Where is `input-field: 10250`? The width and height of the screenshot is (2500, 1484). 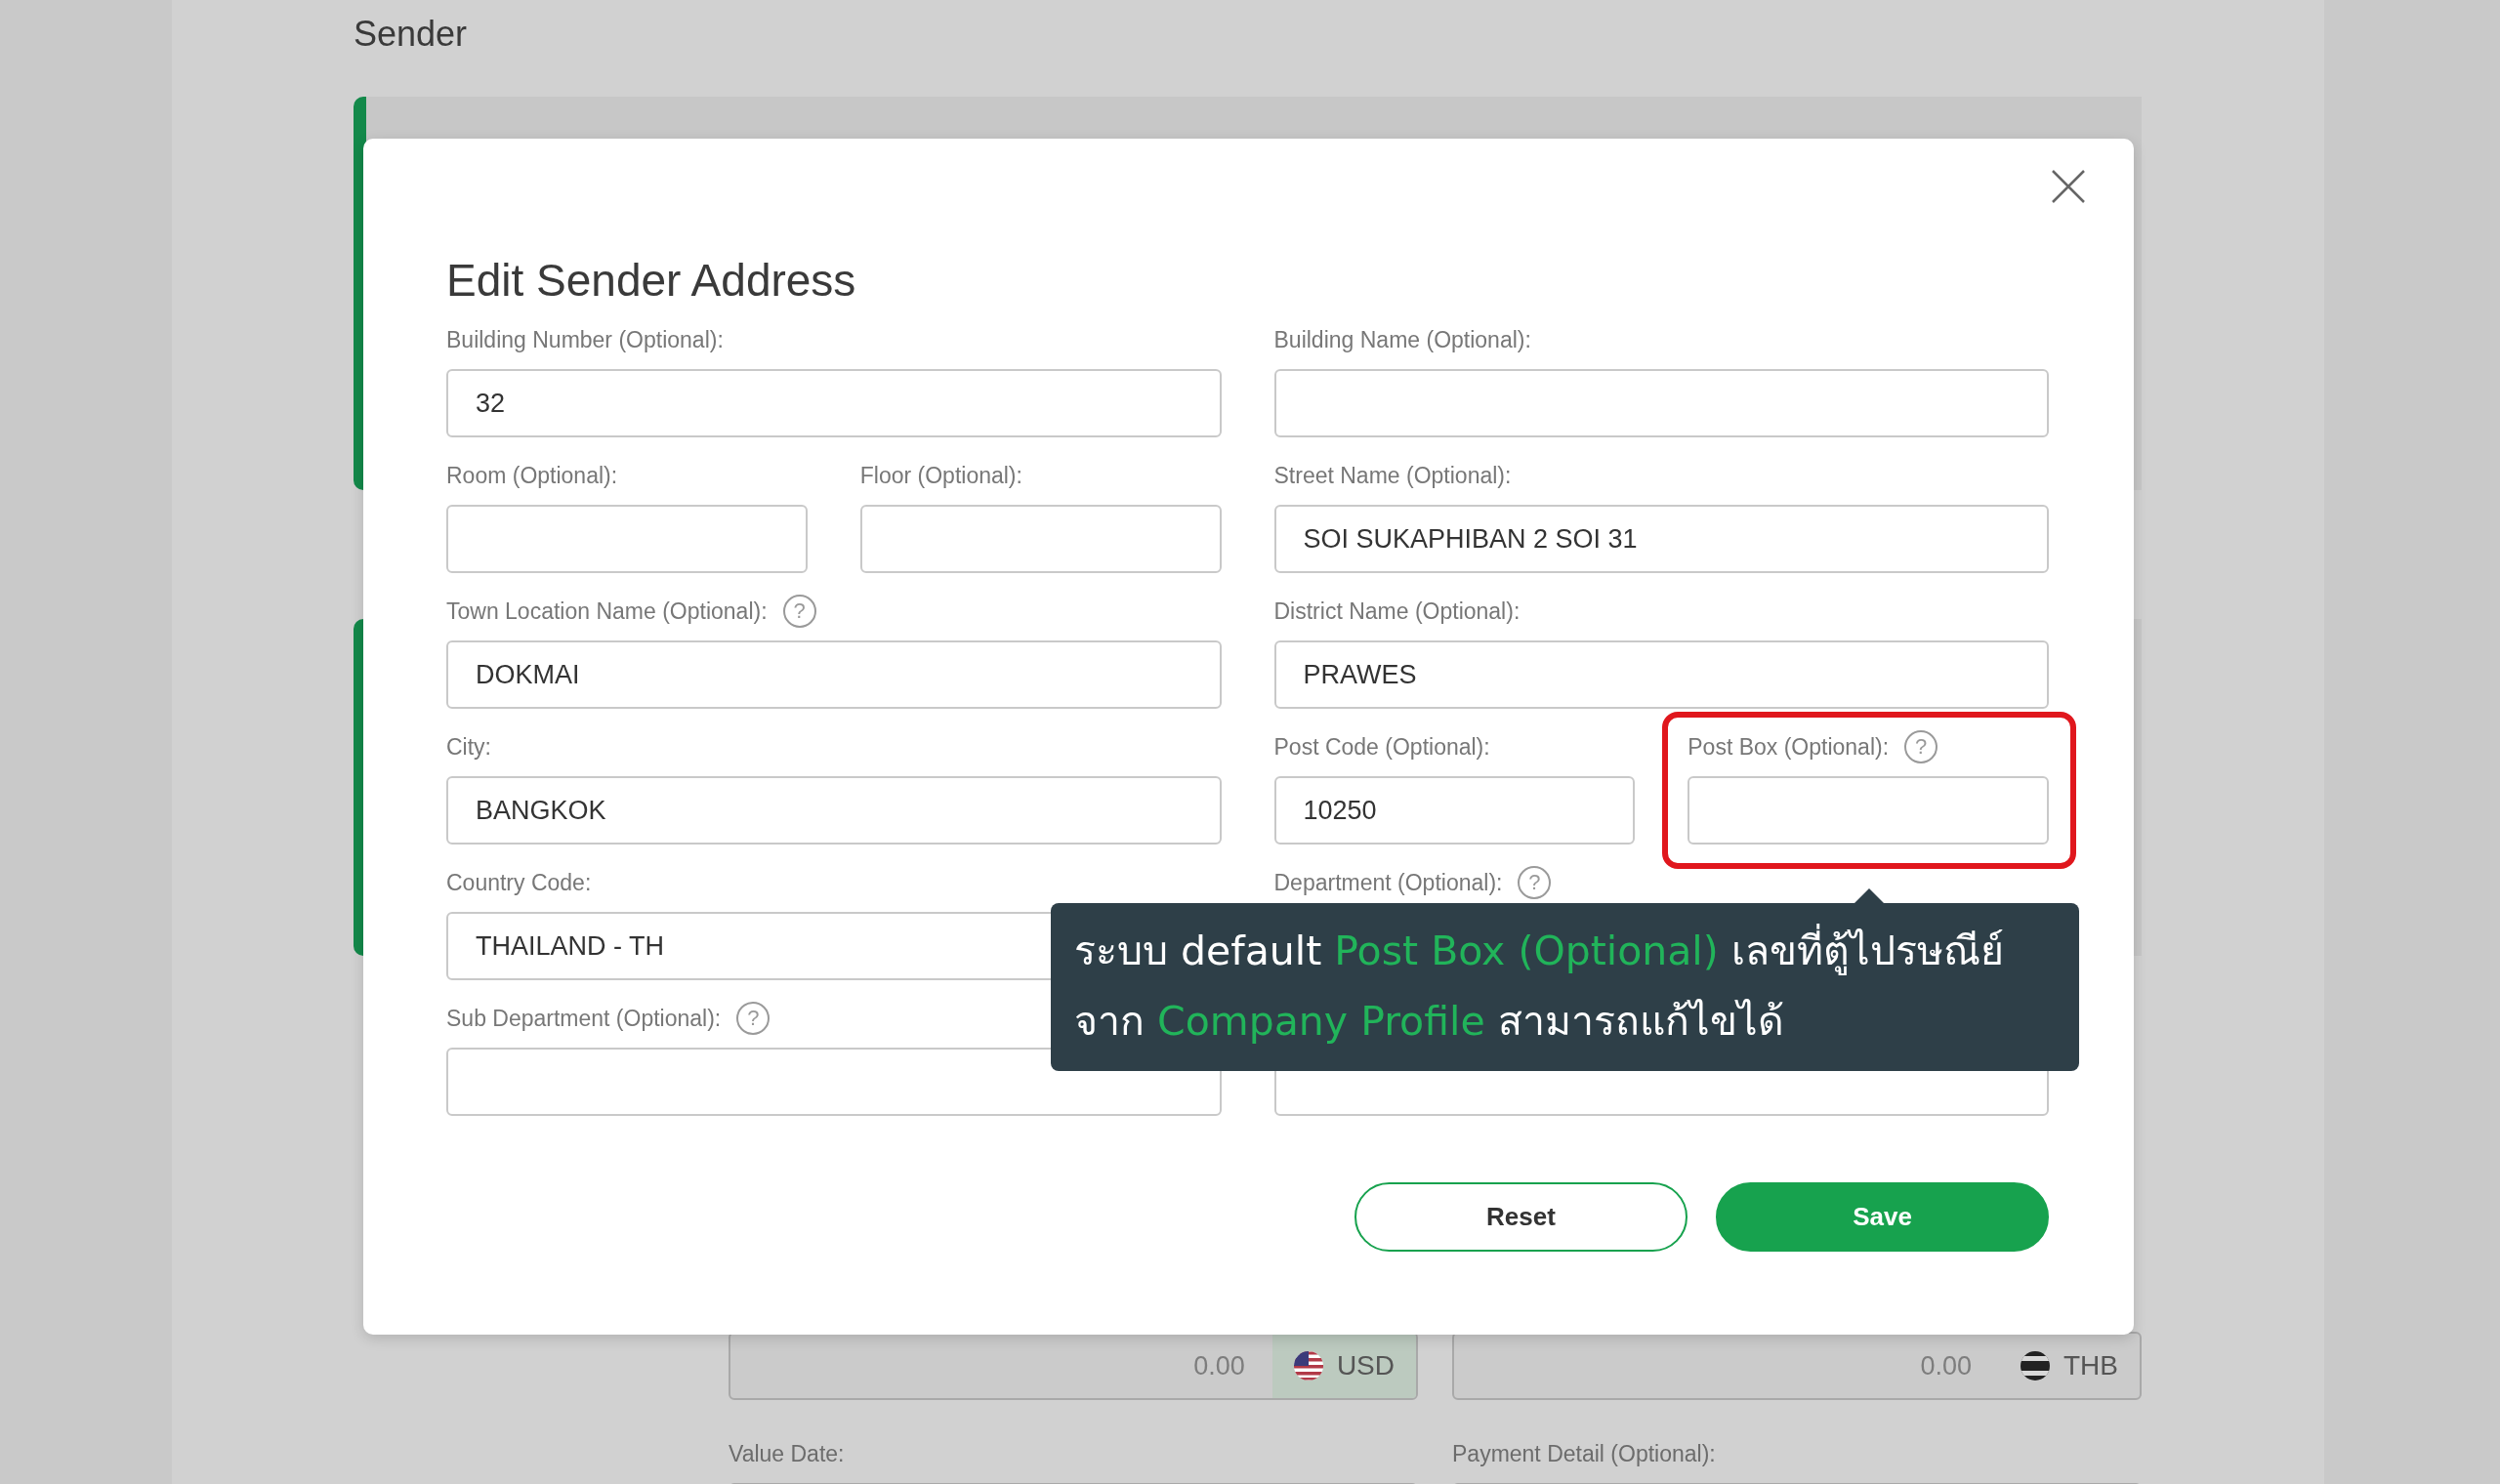
input-field: 10250 is located at coordinates (1455, 811).